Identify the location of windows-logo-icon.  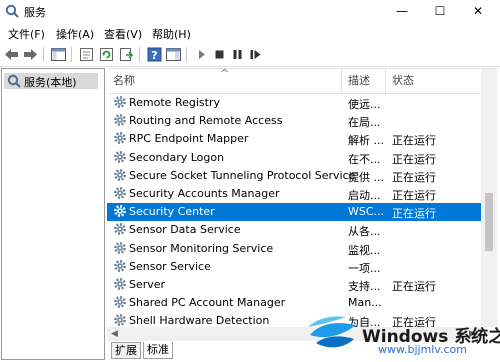
(332, 332).